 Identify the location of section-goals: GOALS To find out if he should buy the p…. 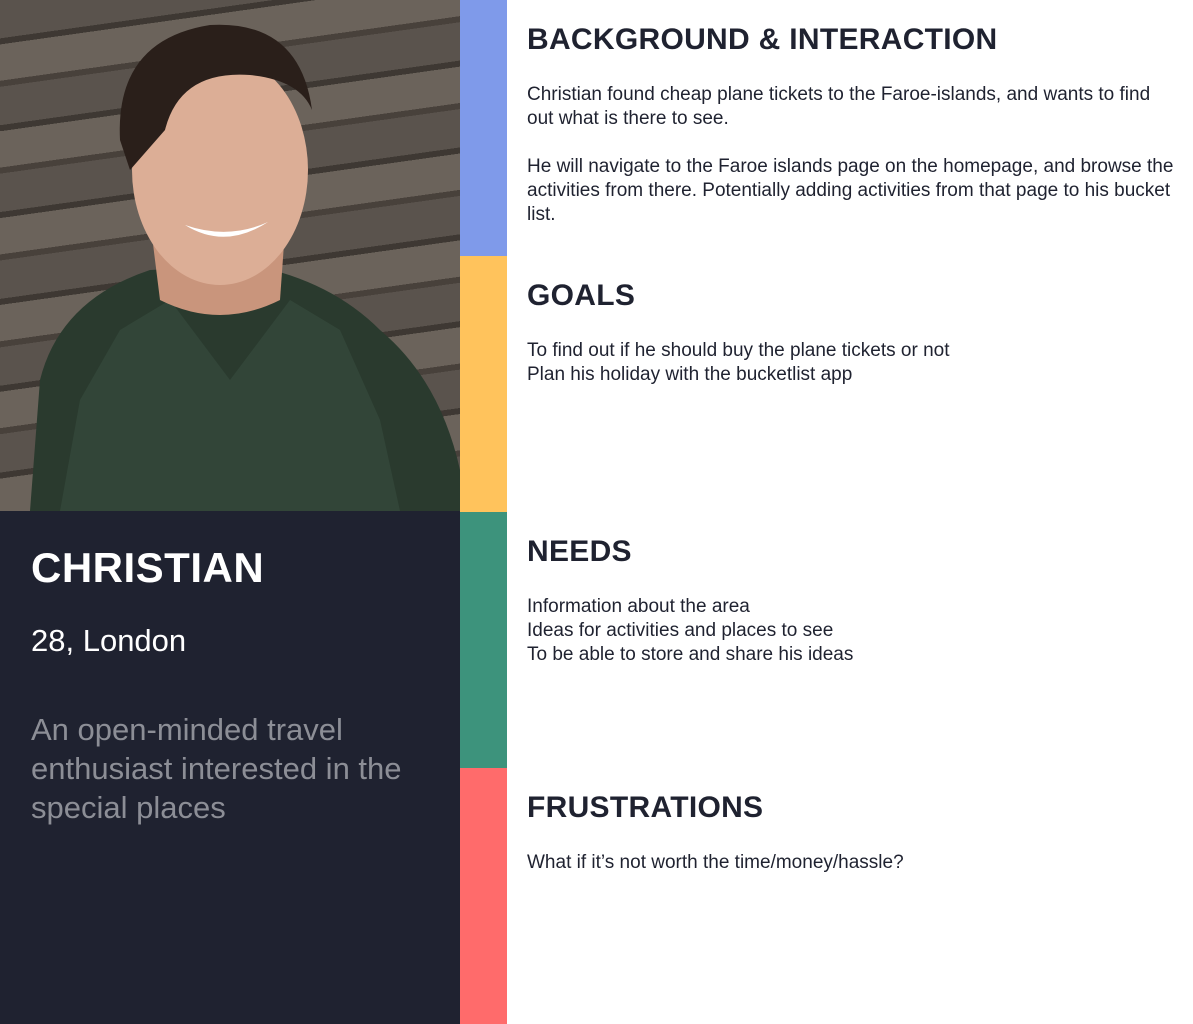
(852, 332).